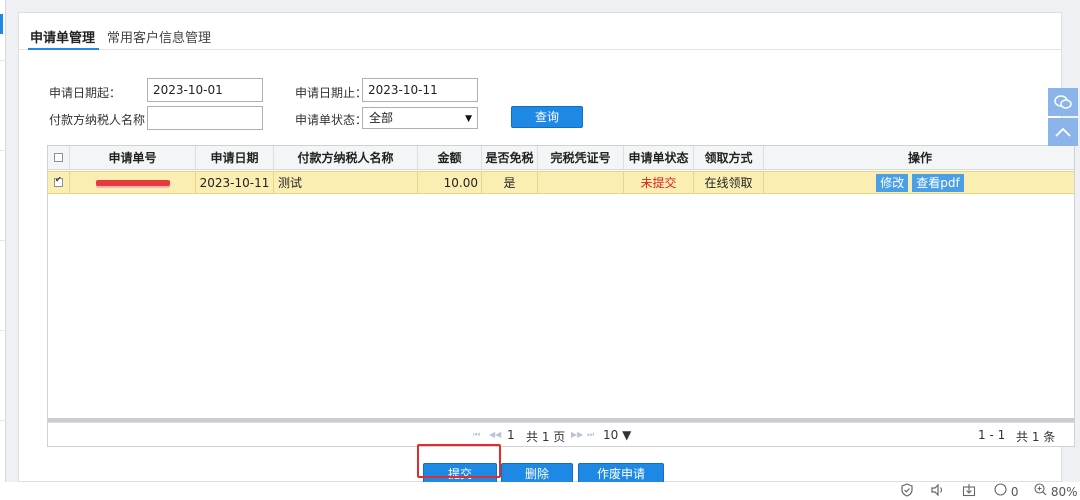  I want to click on speaker-icon, so click(938, 491).